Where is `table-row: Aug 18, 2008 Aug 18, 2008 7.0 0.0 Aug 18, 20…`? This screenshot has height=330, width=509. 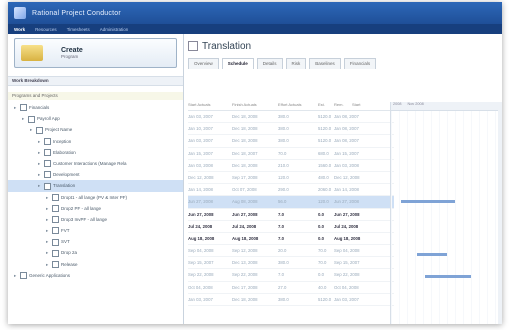
table-row: Aug 18, 2008 Aug 18, 2008 7.0 0.0 Aug 18, 20… is located at coordinates (291, 239).